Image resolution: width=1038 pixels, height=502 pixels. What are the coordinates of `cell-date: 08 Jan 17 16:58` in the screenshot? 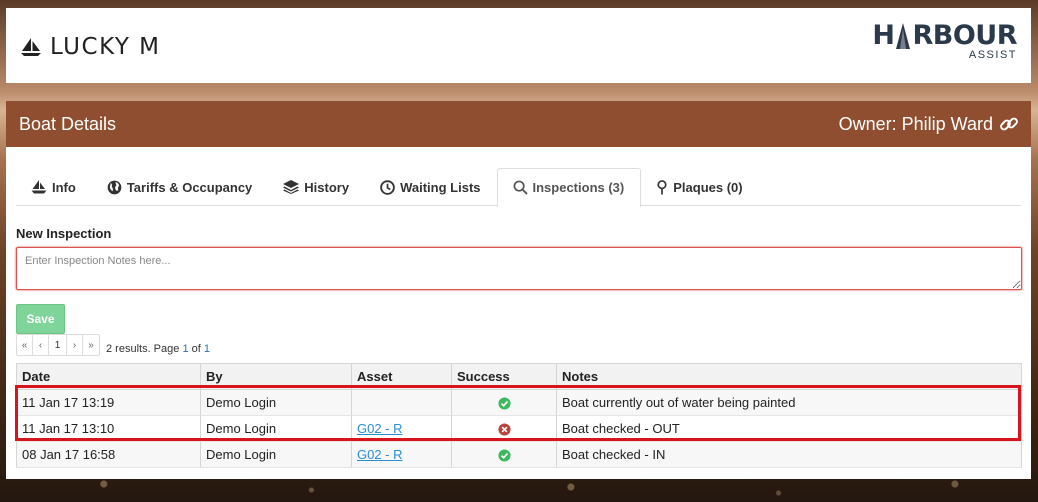 It's located at (108, 454).